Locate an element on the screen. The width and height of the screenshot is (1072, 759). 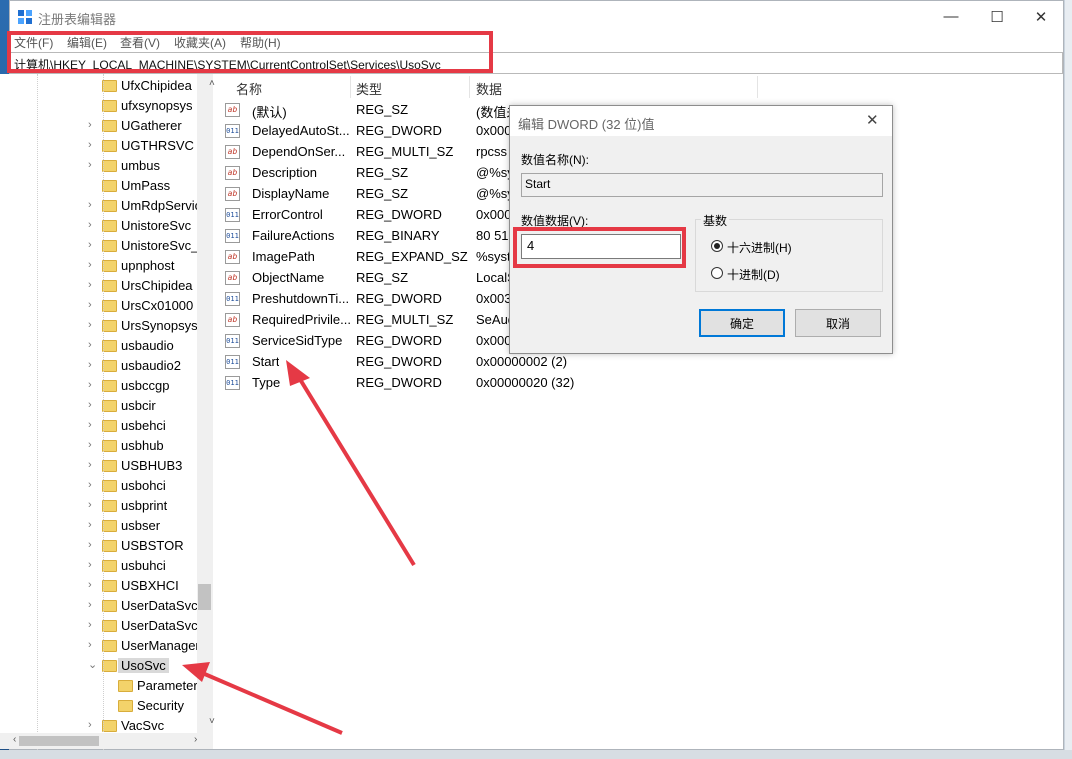
tree-item-label: UserDataSvc_ is located at coordinates (163, 625).